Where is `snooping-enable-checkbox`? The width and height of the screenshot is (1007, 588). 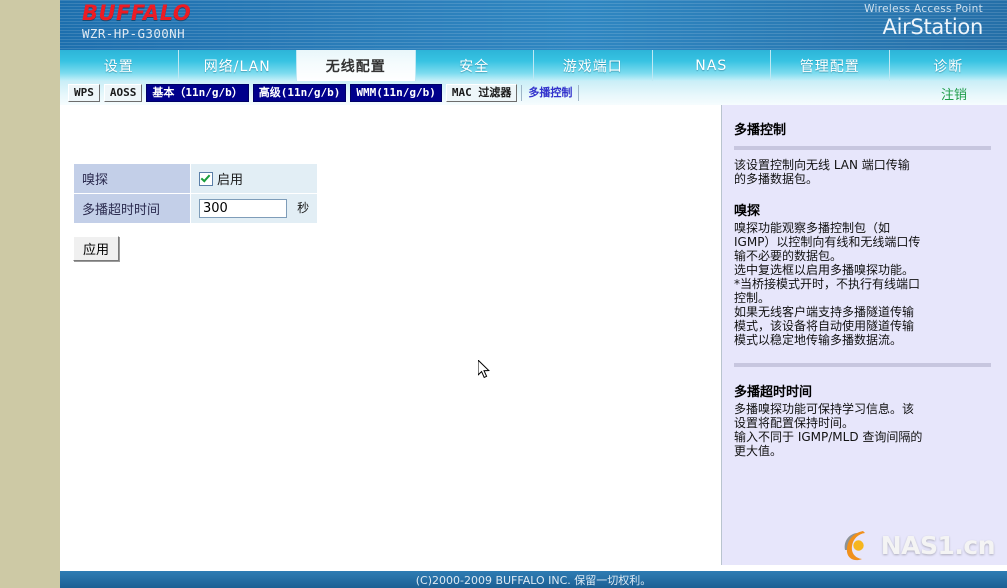 snooping-enable-checkbox is located at coordinates (206, 179).